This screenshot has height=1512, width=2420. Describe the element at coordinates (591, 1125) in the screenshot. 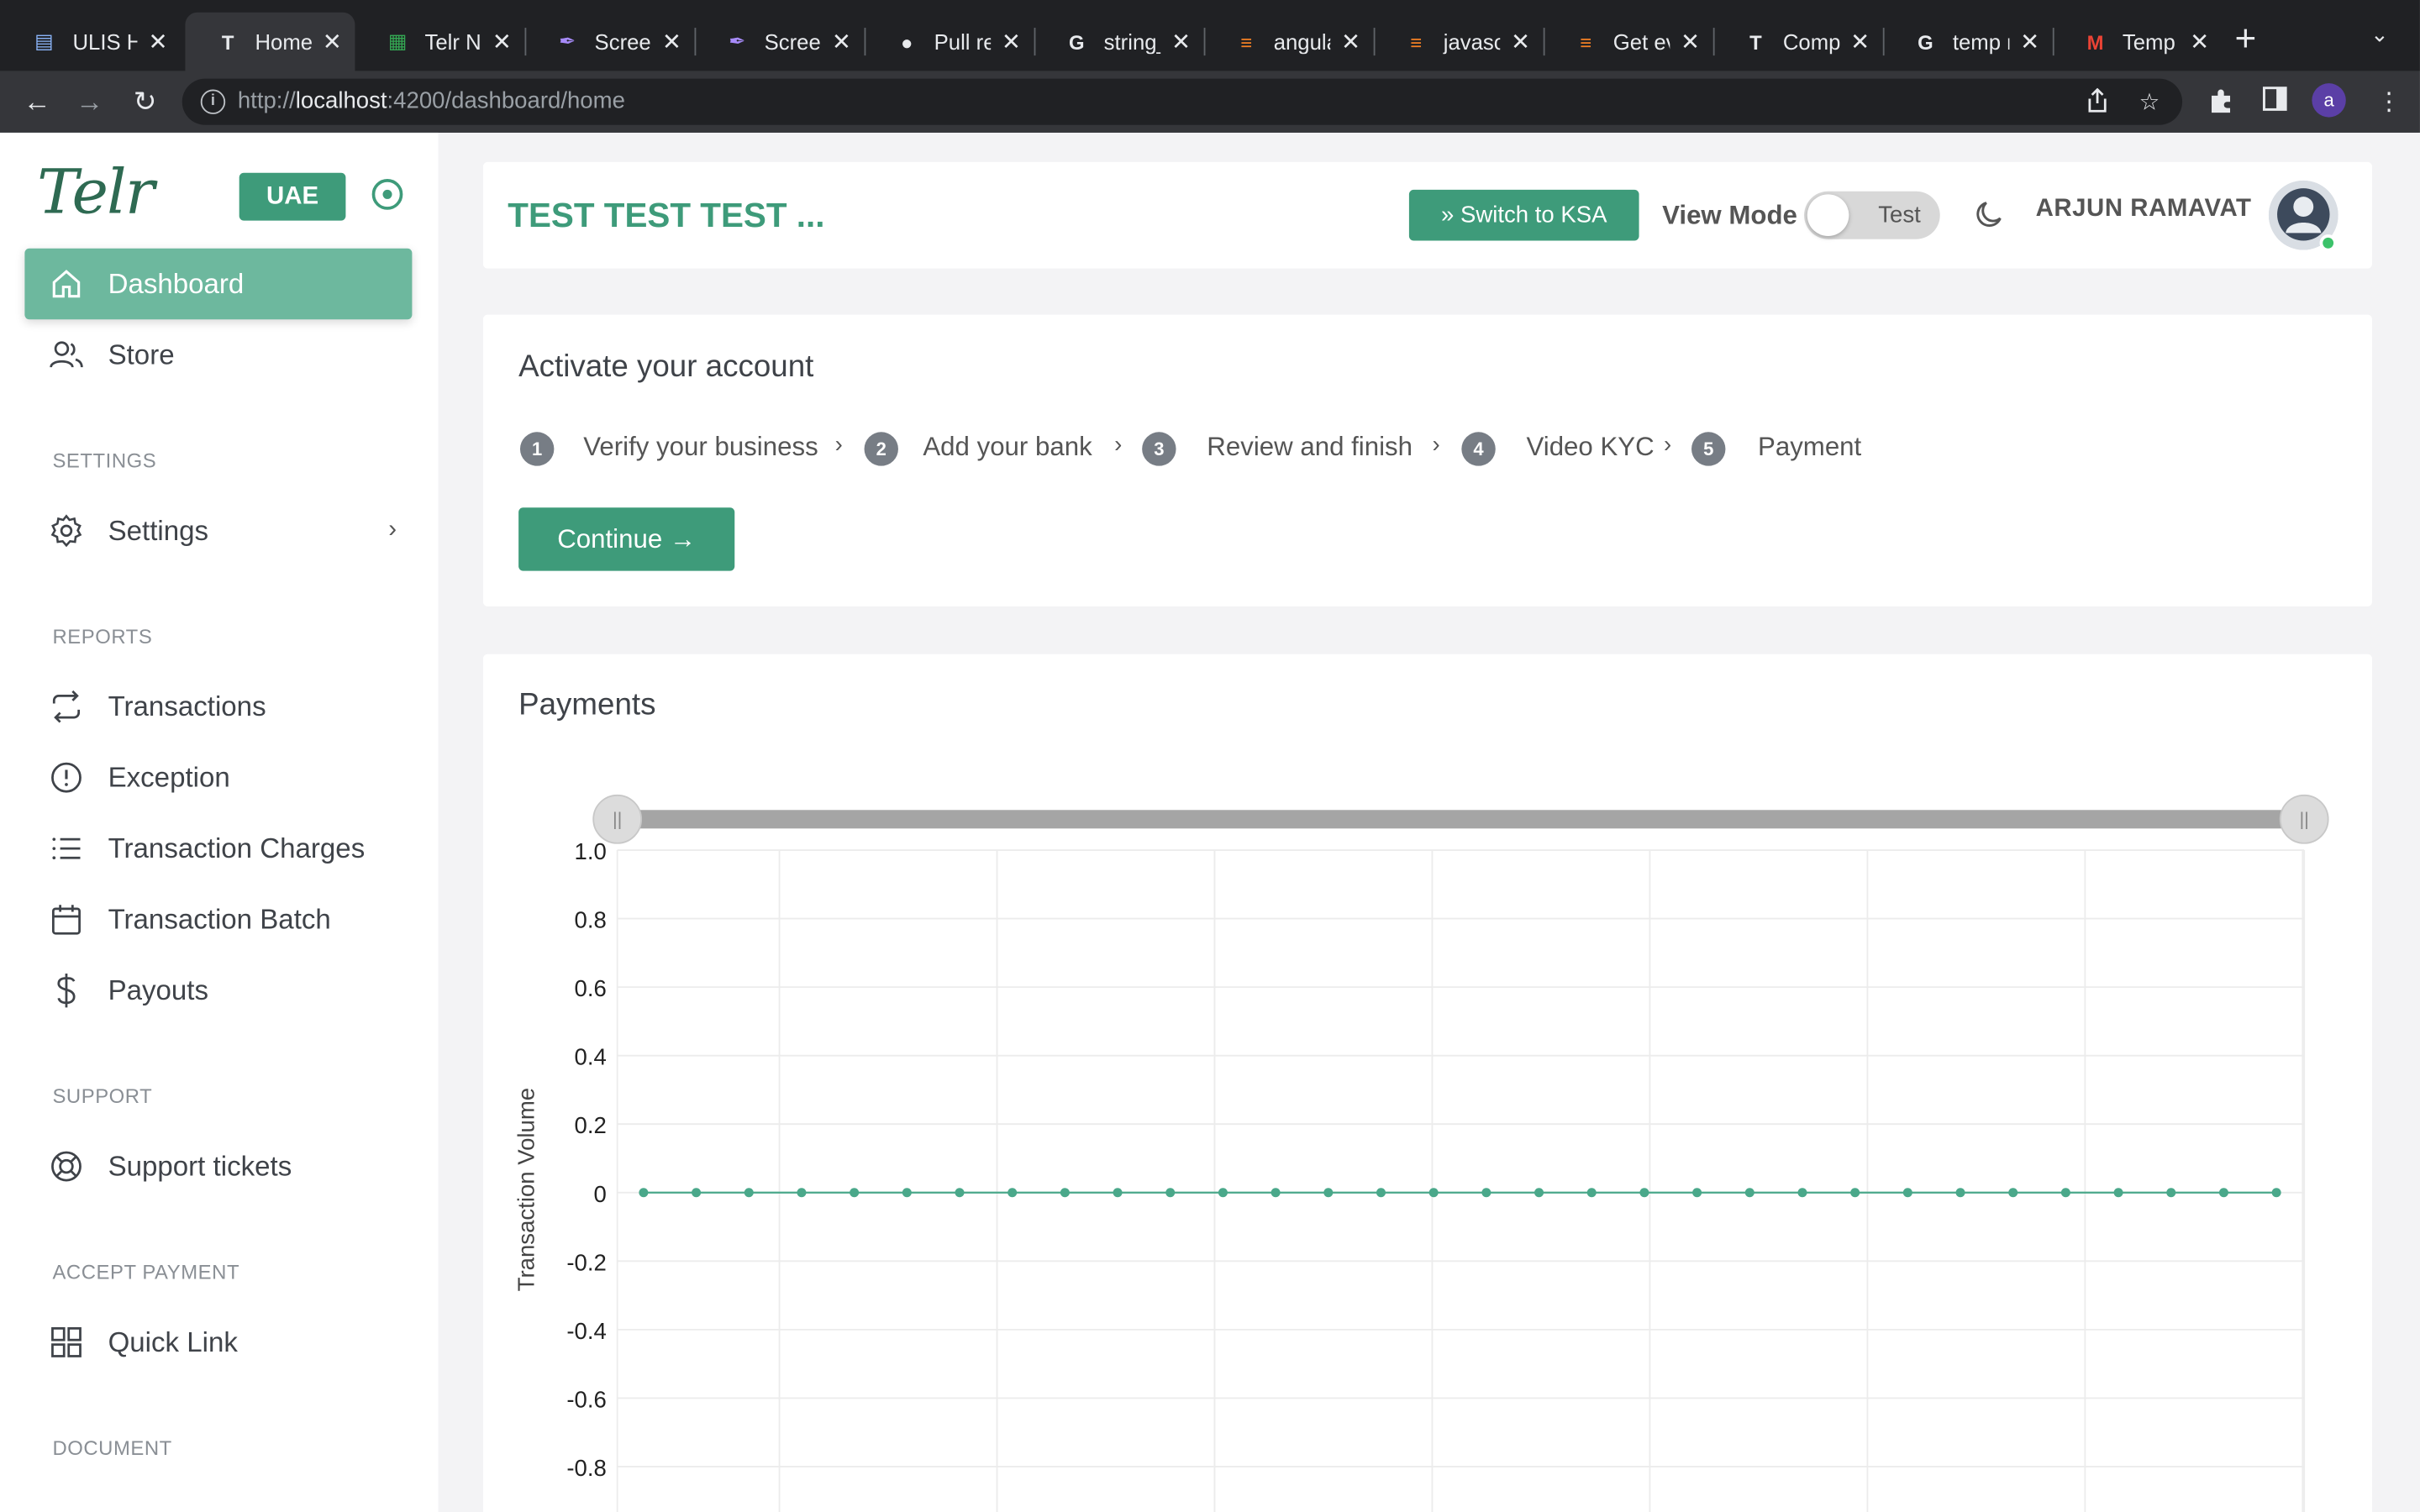

I see `y-tick-label: 0.2` at that location.